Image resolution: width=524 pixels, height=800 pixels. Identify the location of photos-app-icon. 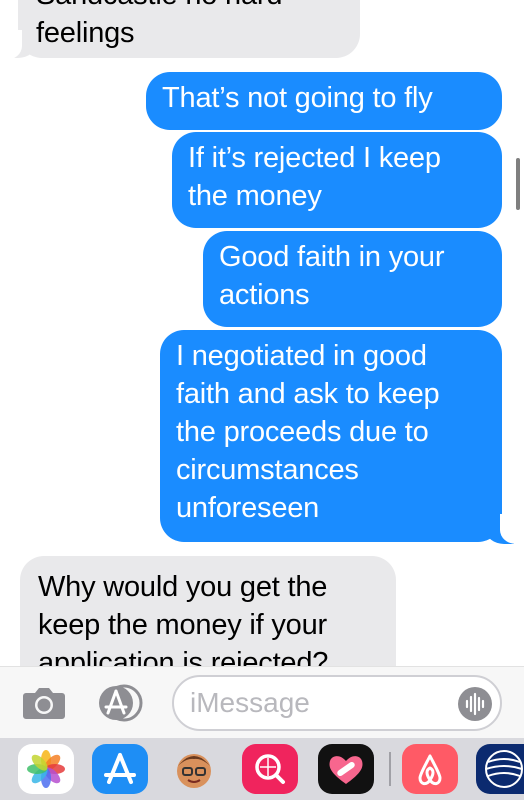
(46, 769).